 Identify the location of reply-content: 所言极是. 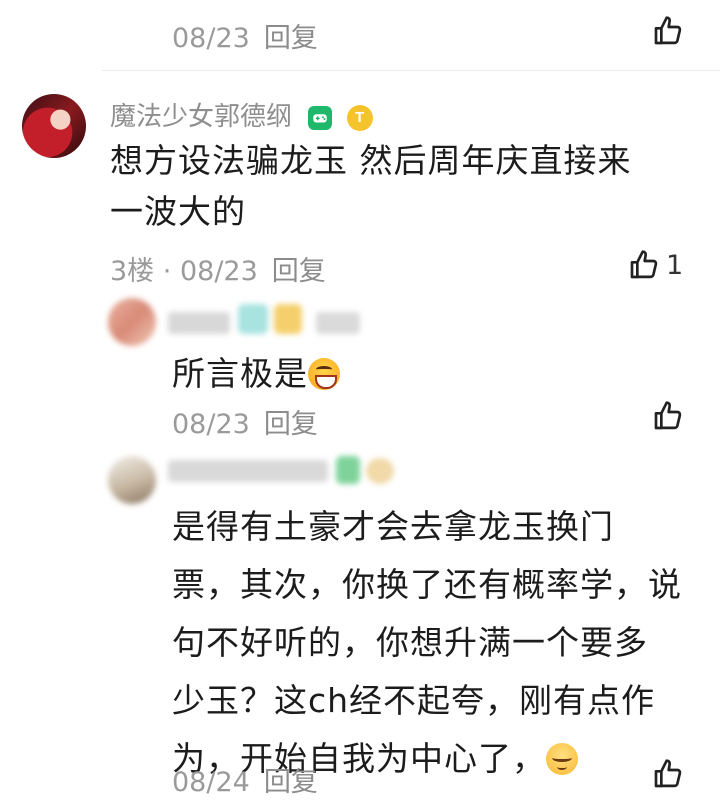
(256, 373).